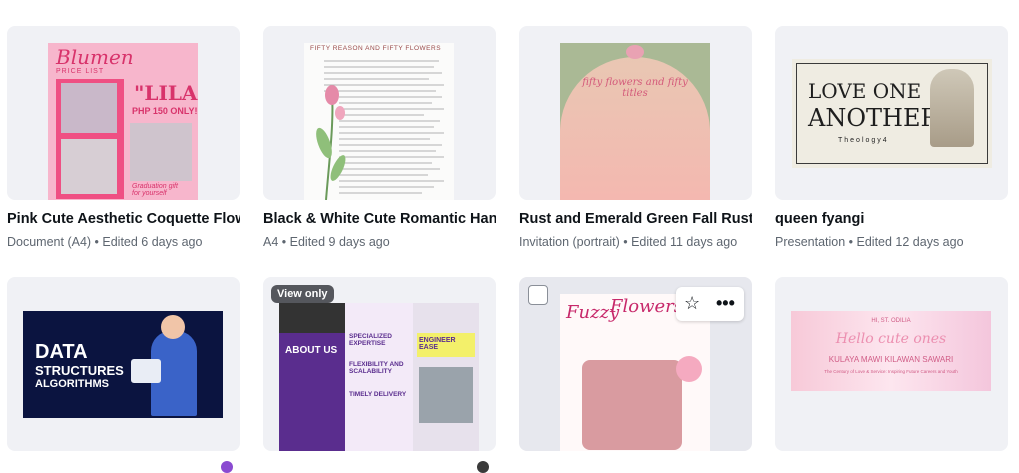  Describe the element at coordinates (370, 340) in the screenshot. I see `brochure-point: SPECIALIZED EXPERTISE` at that location.